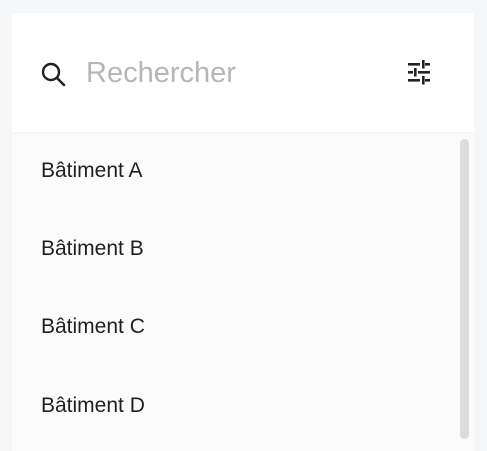 The width and height of the screenshot is (487, 451). What do you see at coordinates (93, 326) in the screenshot?
I see `list-item-label: Bâtiment C` at bounding box center [93, 326].